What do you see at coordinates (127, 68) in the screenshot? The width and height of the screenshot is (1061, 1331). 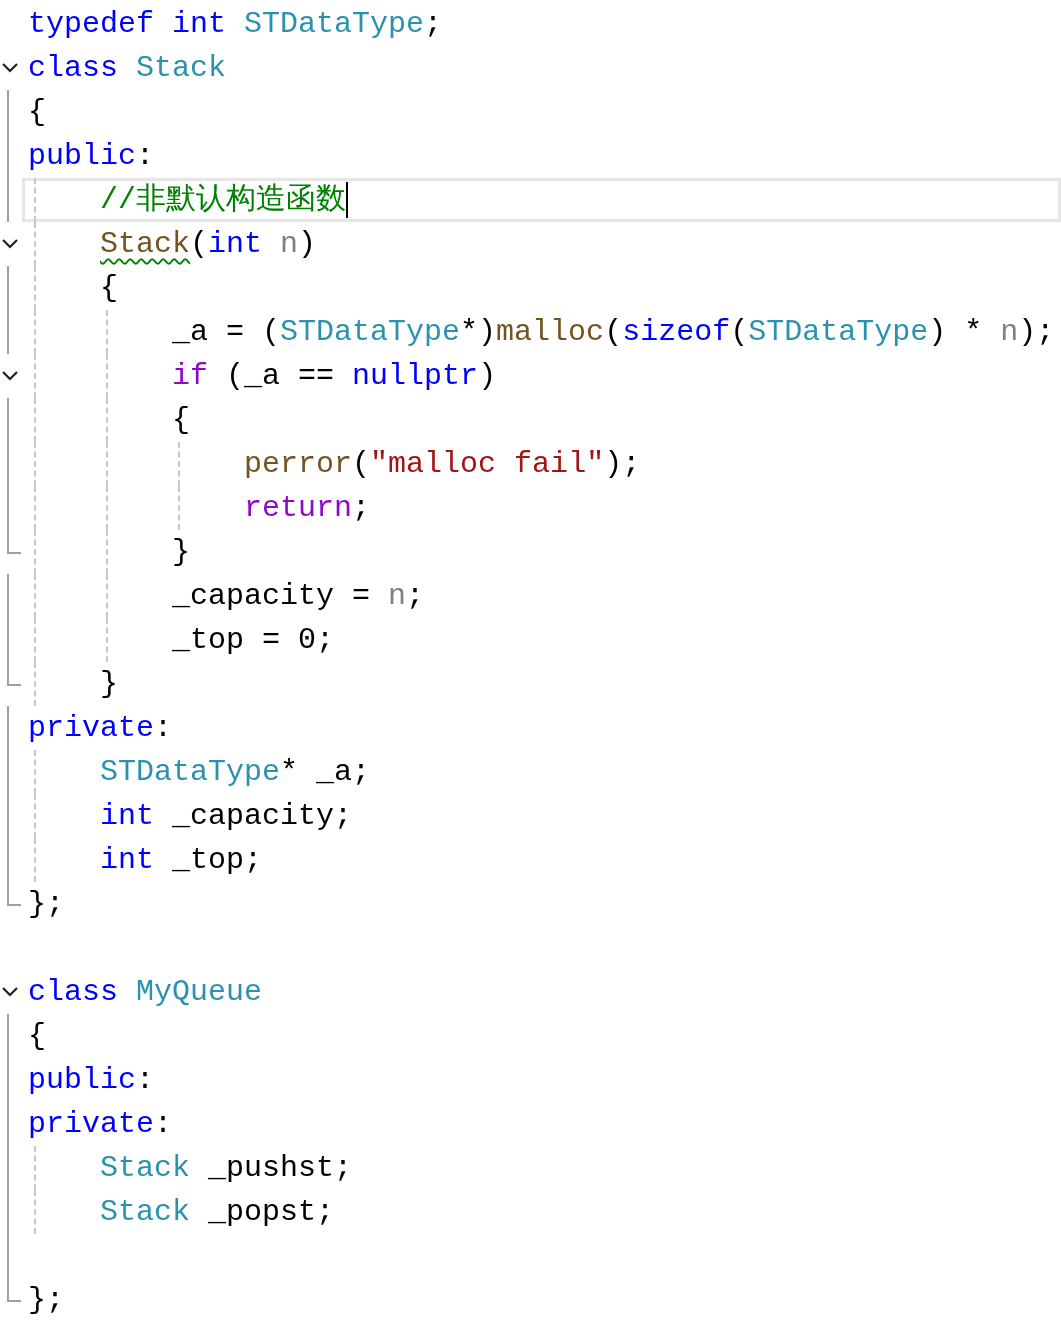 I see `code-line: class Stack` at bounding box center [127, 68].